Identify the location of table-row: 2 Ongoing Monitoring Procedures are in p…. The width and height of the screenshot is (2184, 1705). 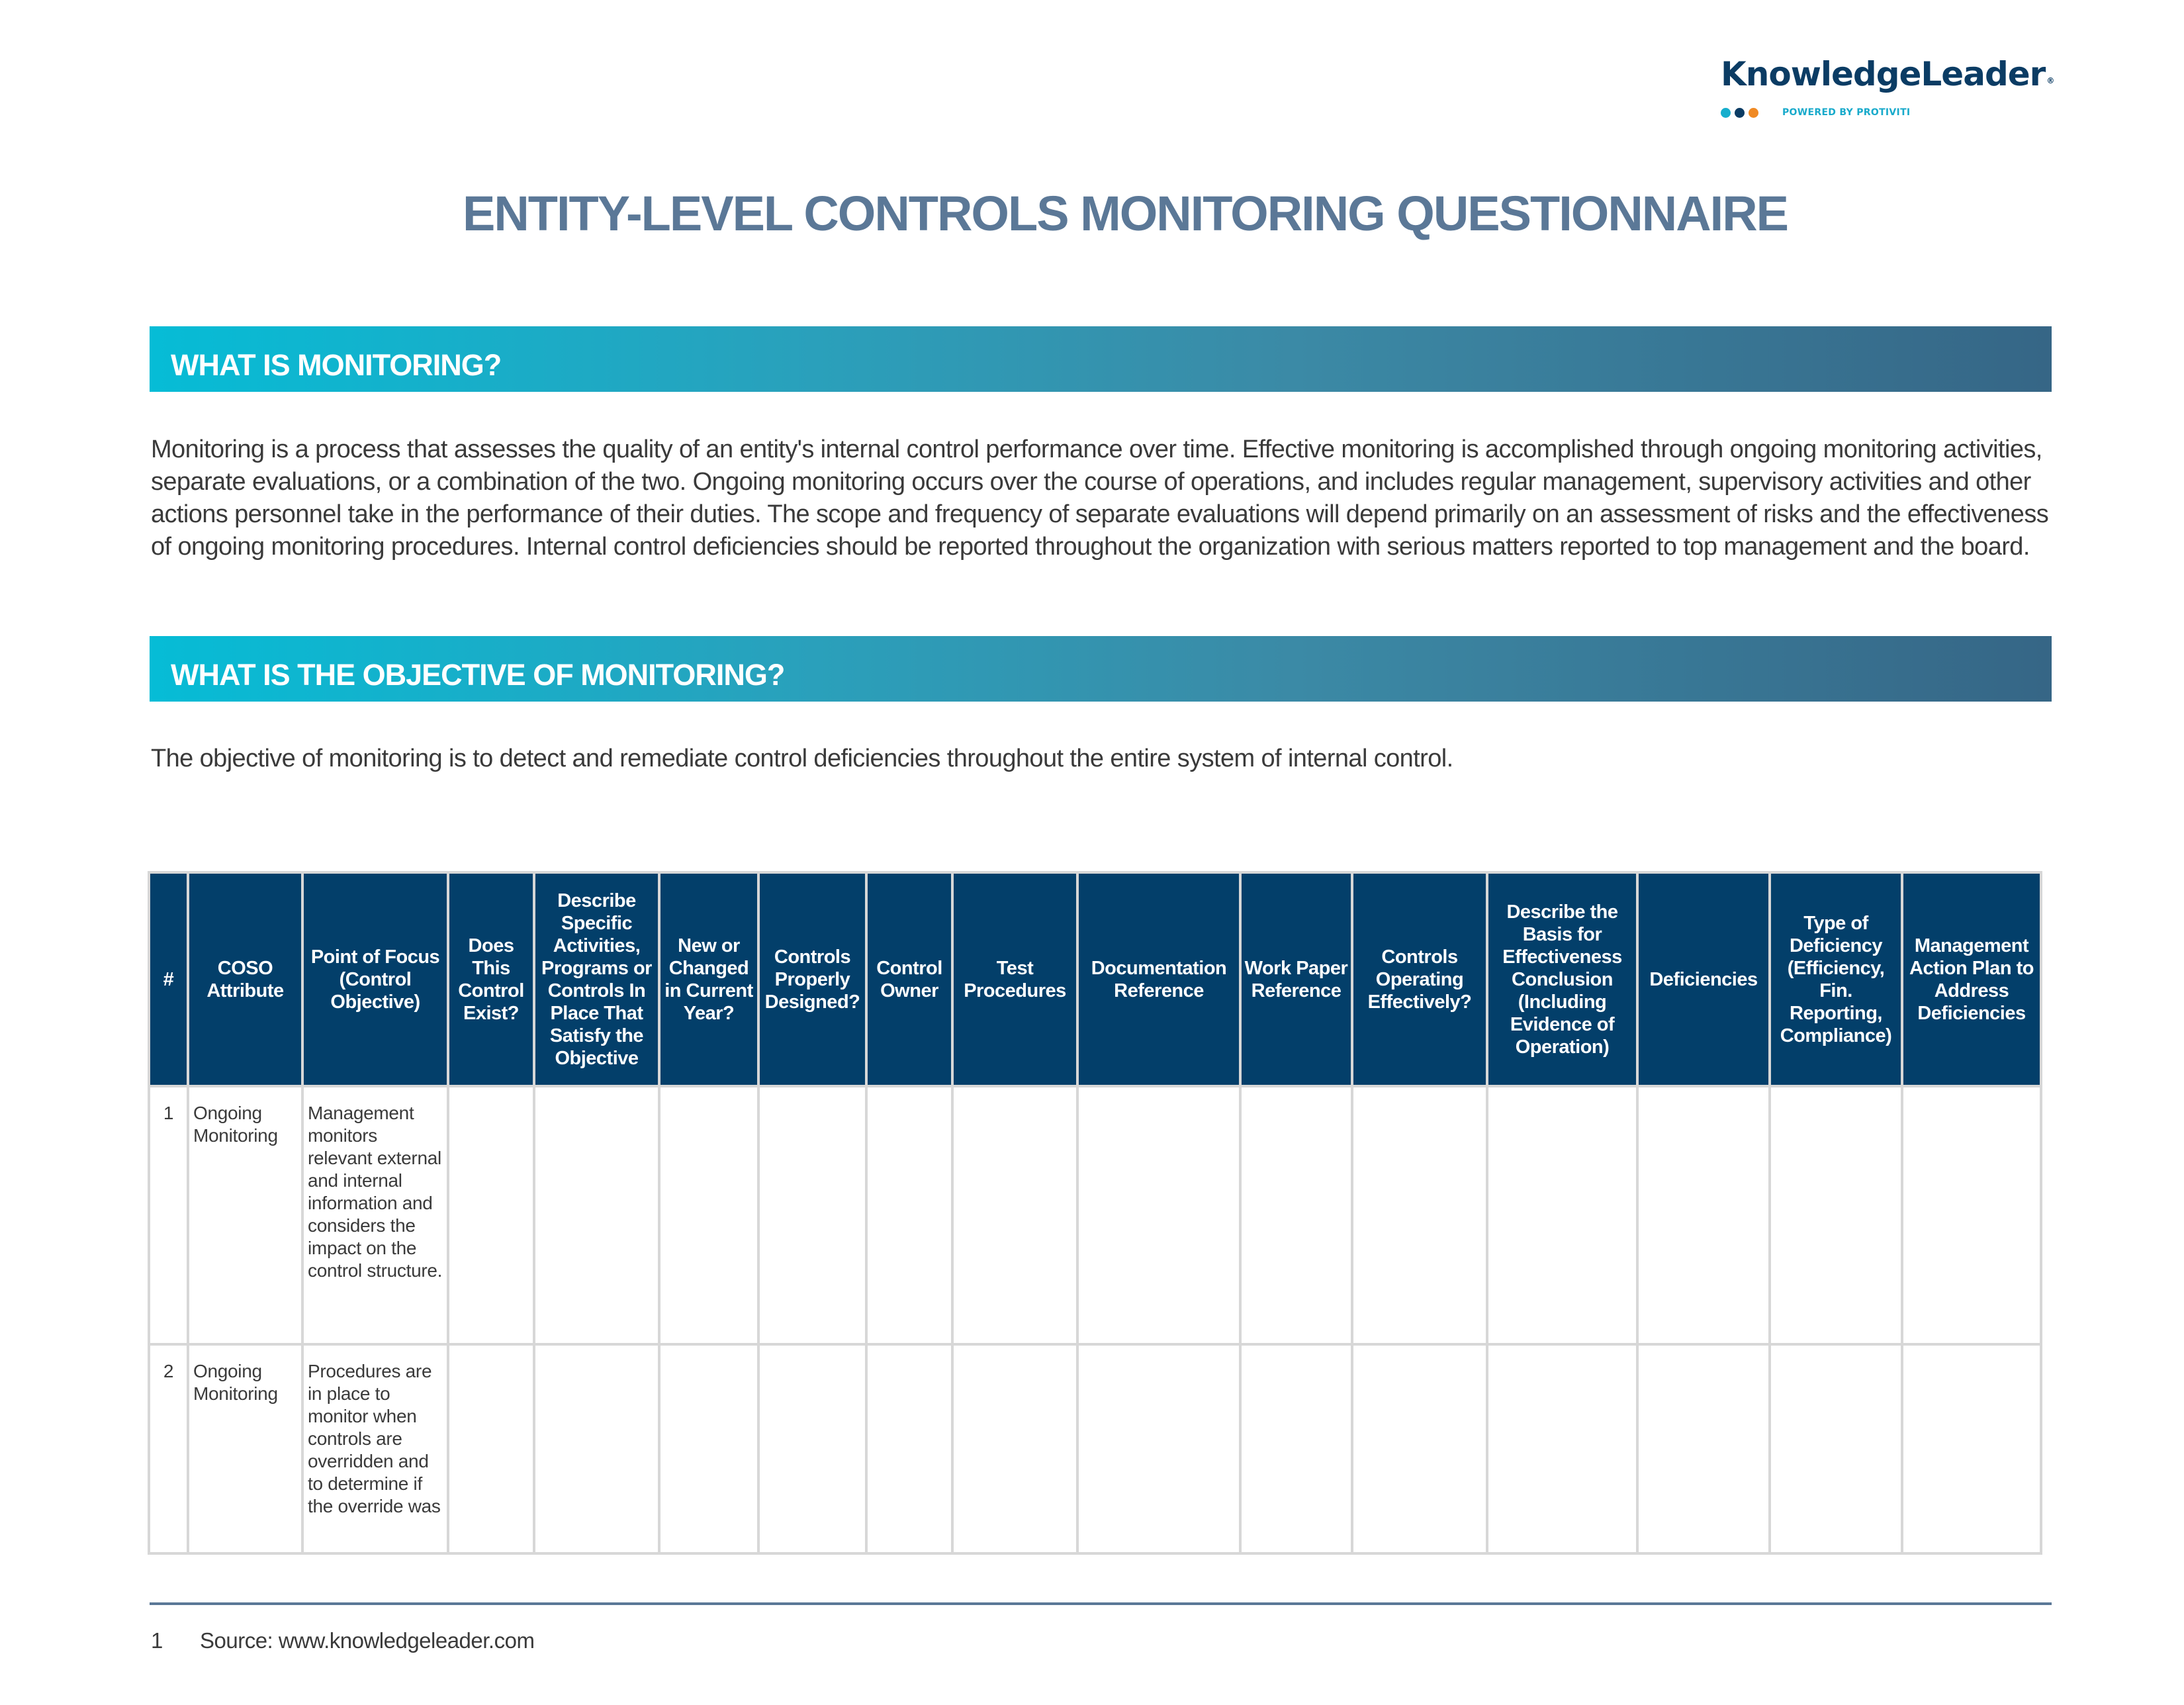
(1095, 1449).